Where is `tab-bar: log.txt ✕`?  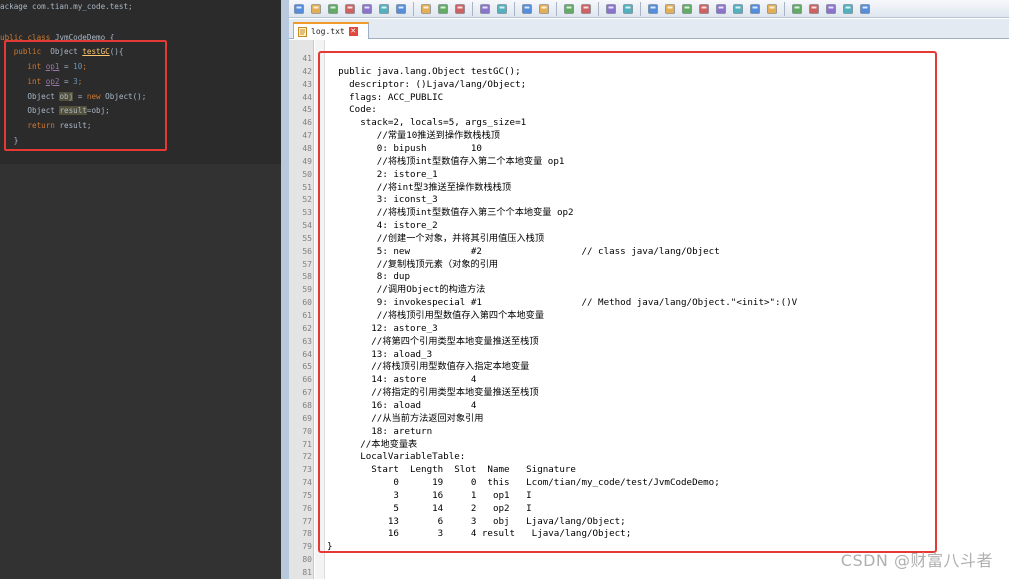 tab-bar: log.txt ✕ is located at coordinates (649, 29).